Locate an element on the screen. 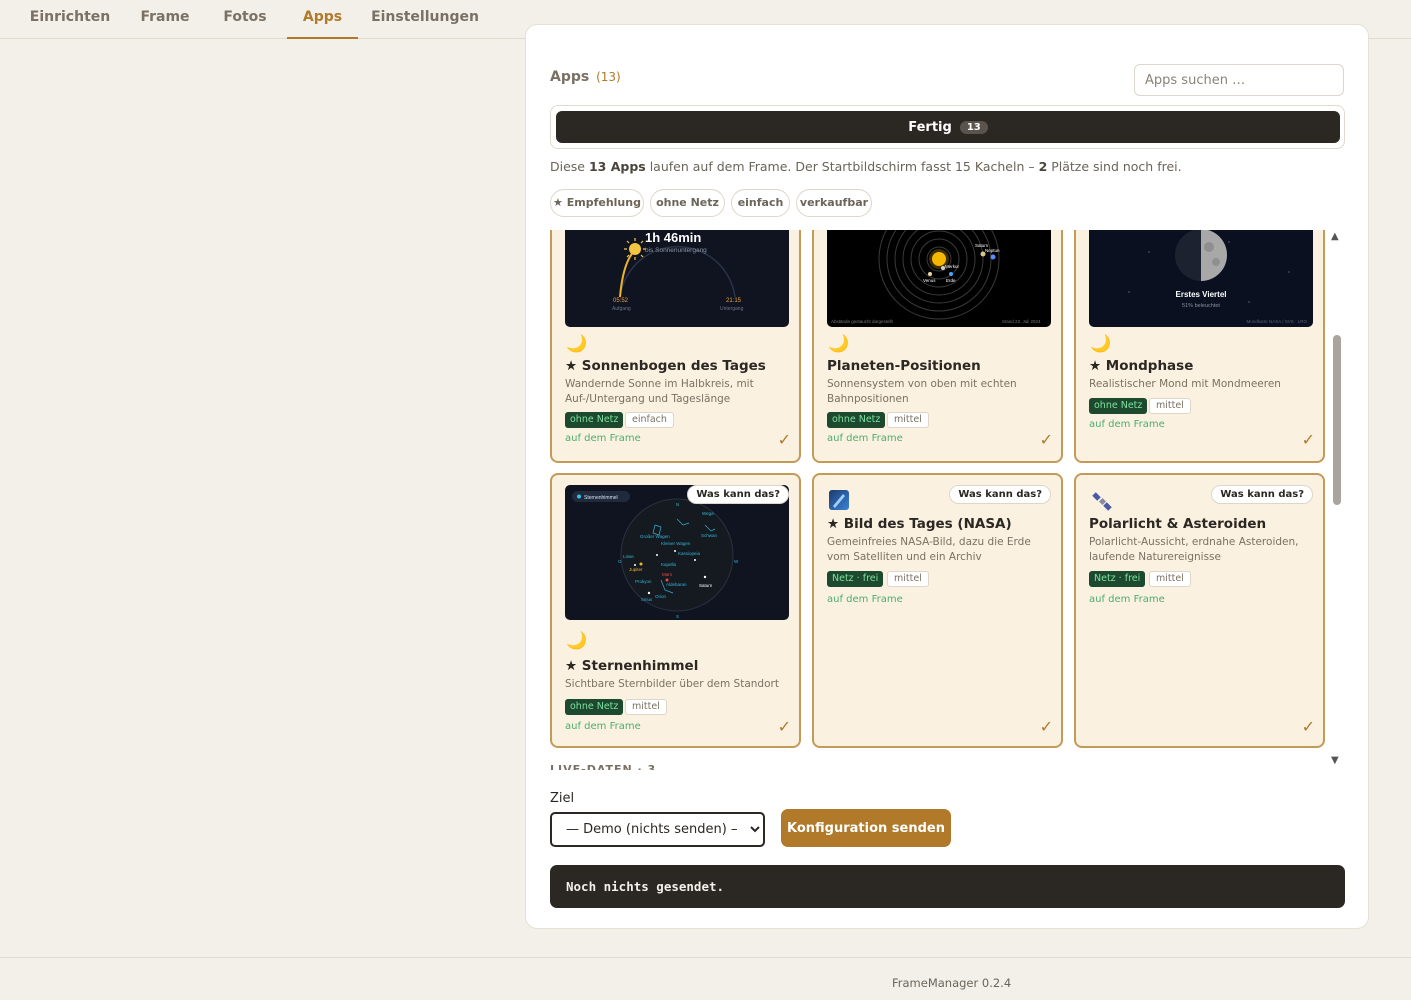 The height and width of the screenshot is (1000, 1411). nasa-image-icon is located at coordinates (839, 500).